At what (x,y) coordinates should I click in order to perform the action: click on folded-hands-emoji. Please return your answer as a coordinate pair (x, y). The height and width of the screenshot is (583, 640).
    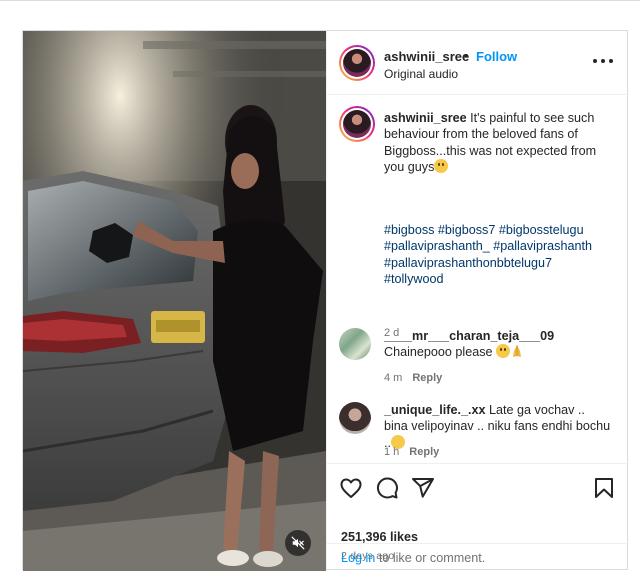
    Looking at the image, I should click on (517, 351).